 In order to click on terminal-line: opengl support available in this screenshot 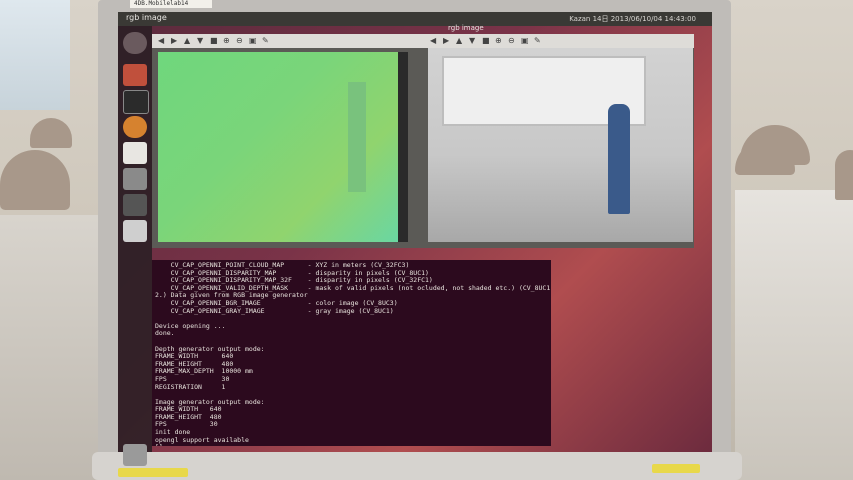, I will do `click(202, 439)`.